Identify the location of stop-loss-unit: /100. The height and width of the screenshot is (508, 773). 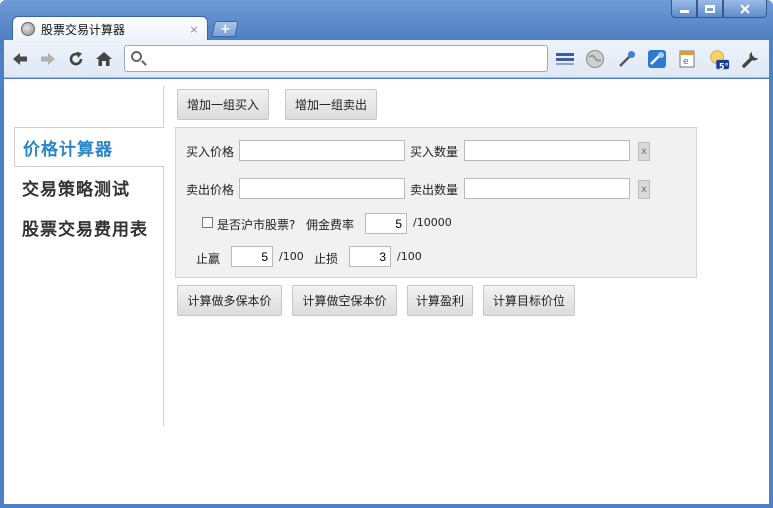
(409, 256).